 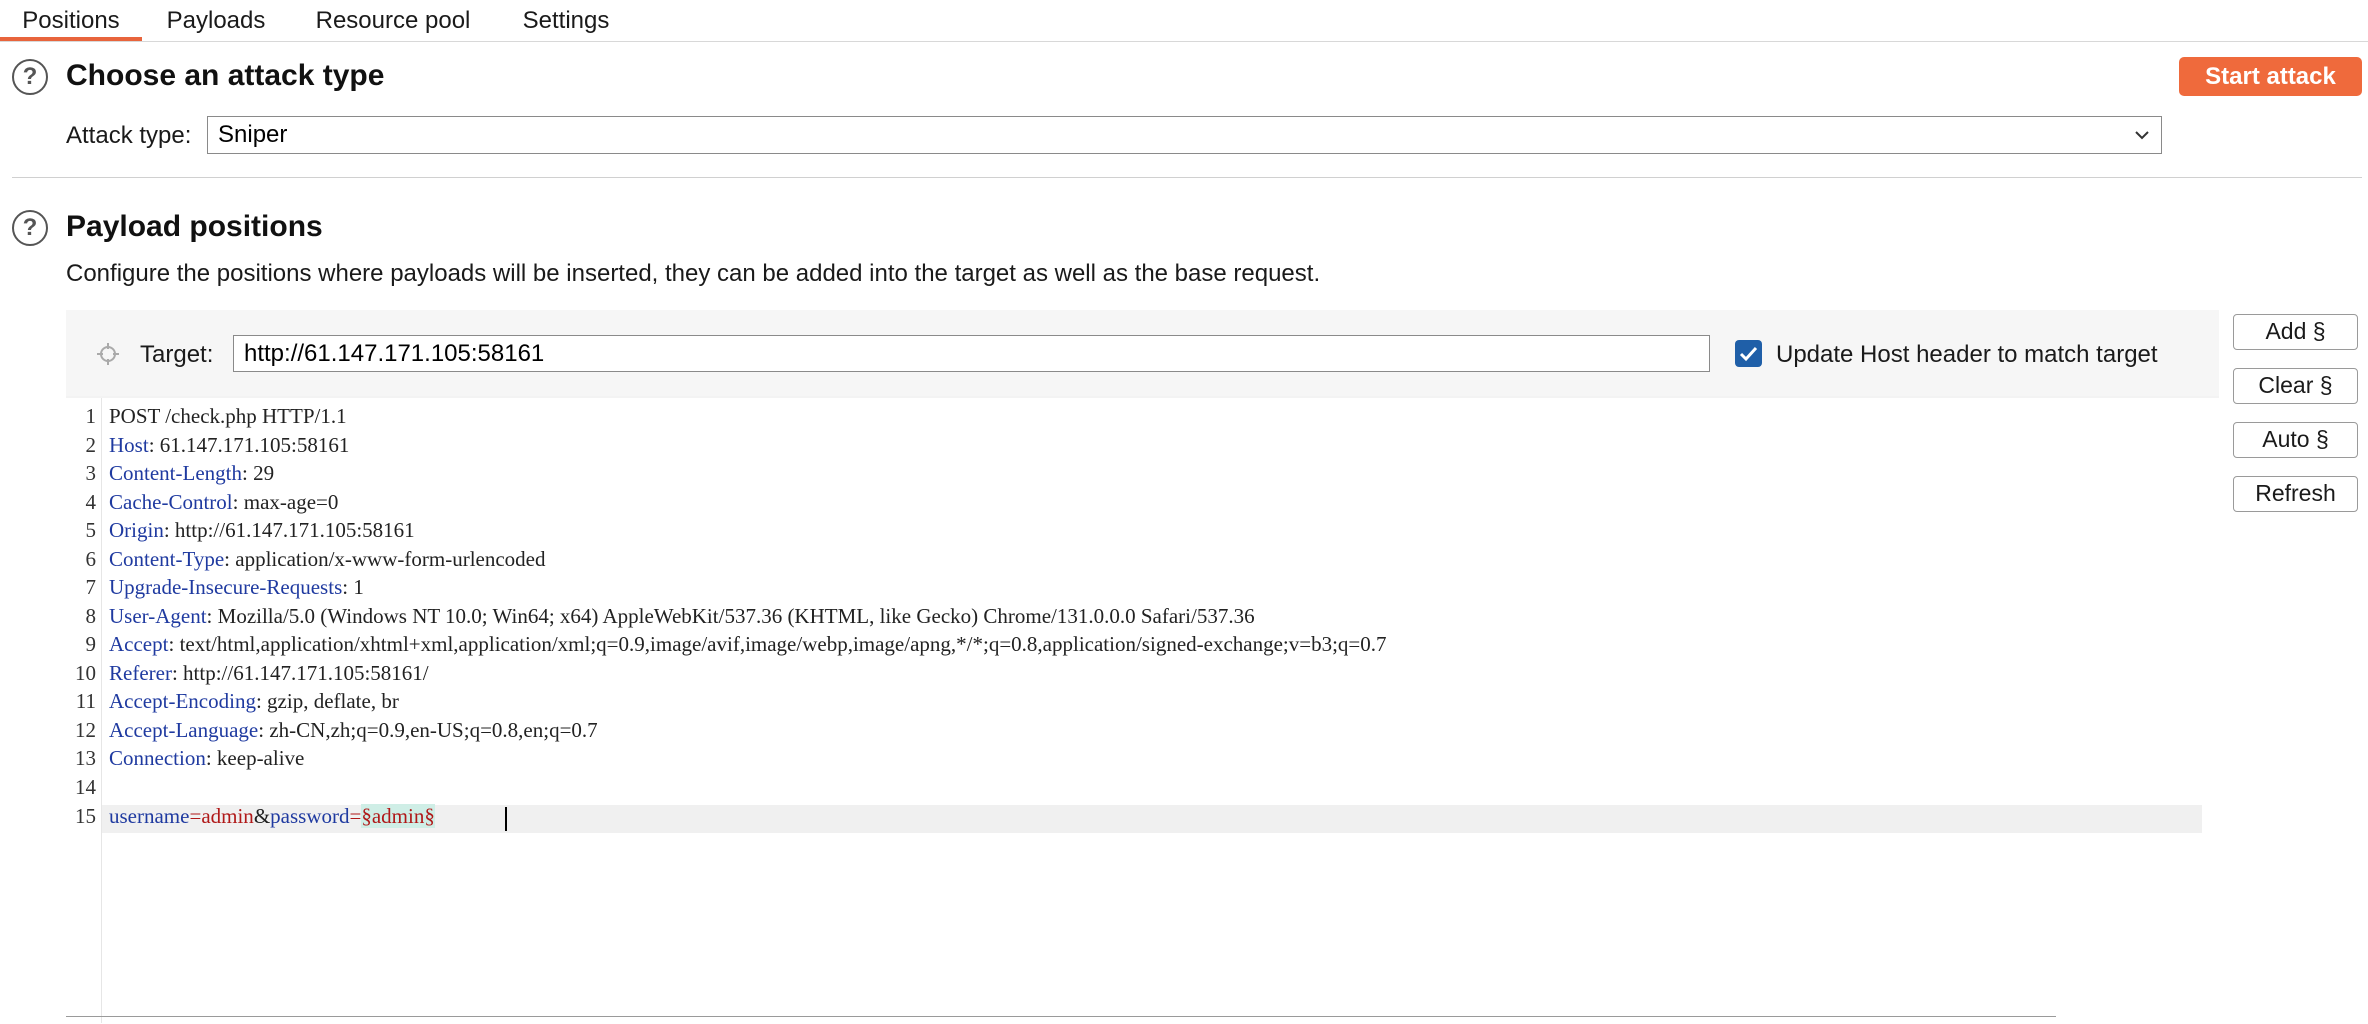 What do you see at coordinates (1967, 354) in the screenshot?
I see `update-host-label: Update Host header to match target` at bounding box center [1967, 354].